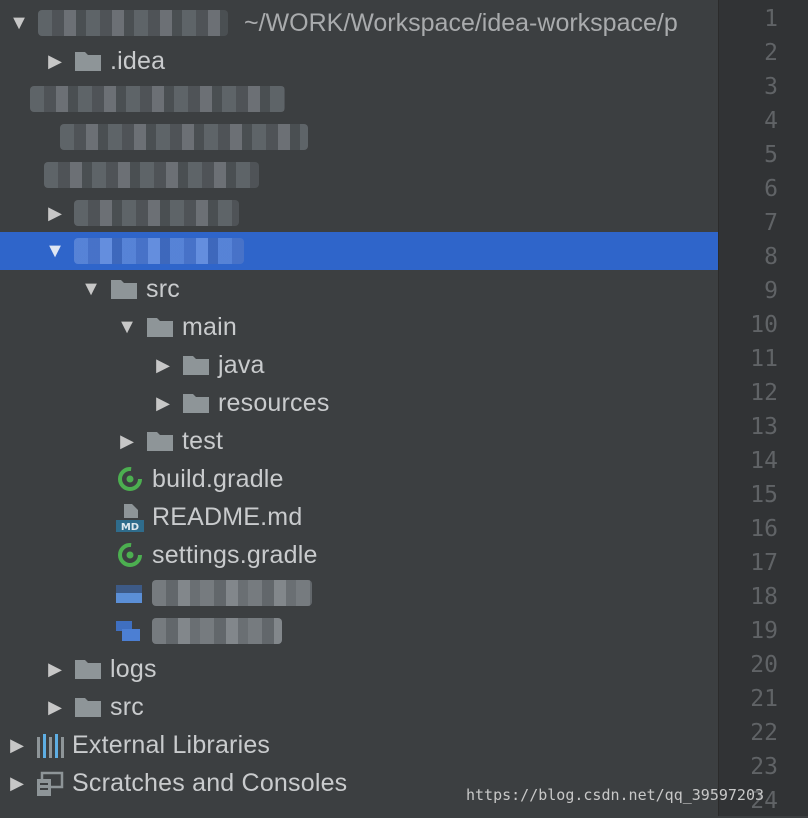 This screenshot has height=818, width=808. I want to click on watermark: https://blog.csdn.net/qq_39597203, so click(615, 795).